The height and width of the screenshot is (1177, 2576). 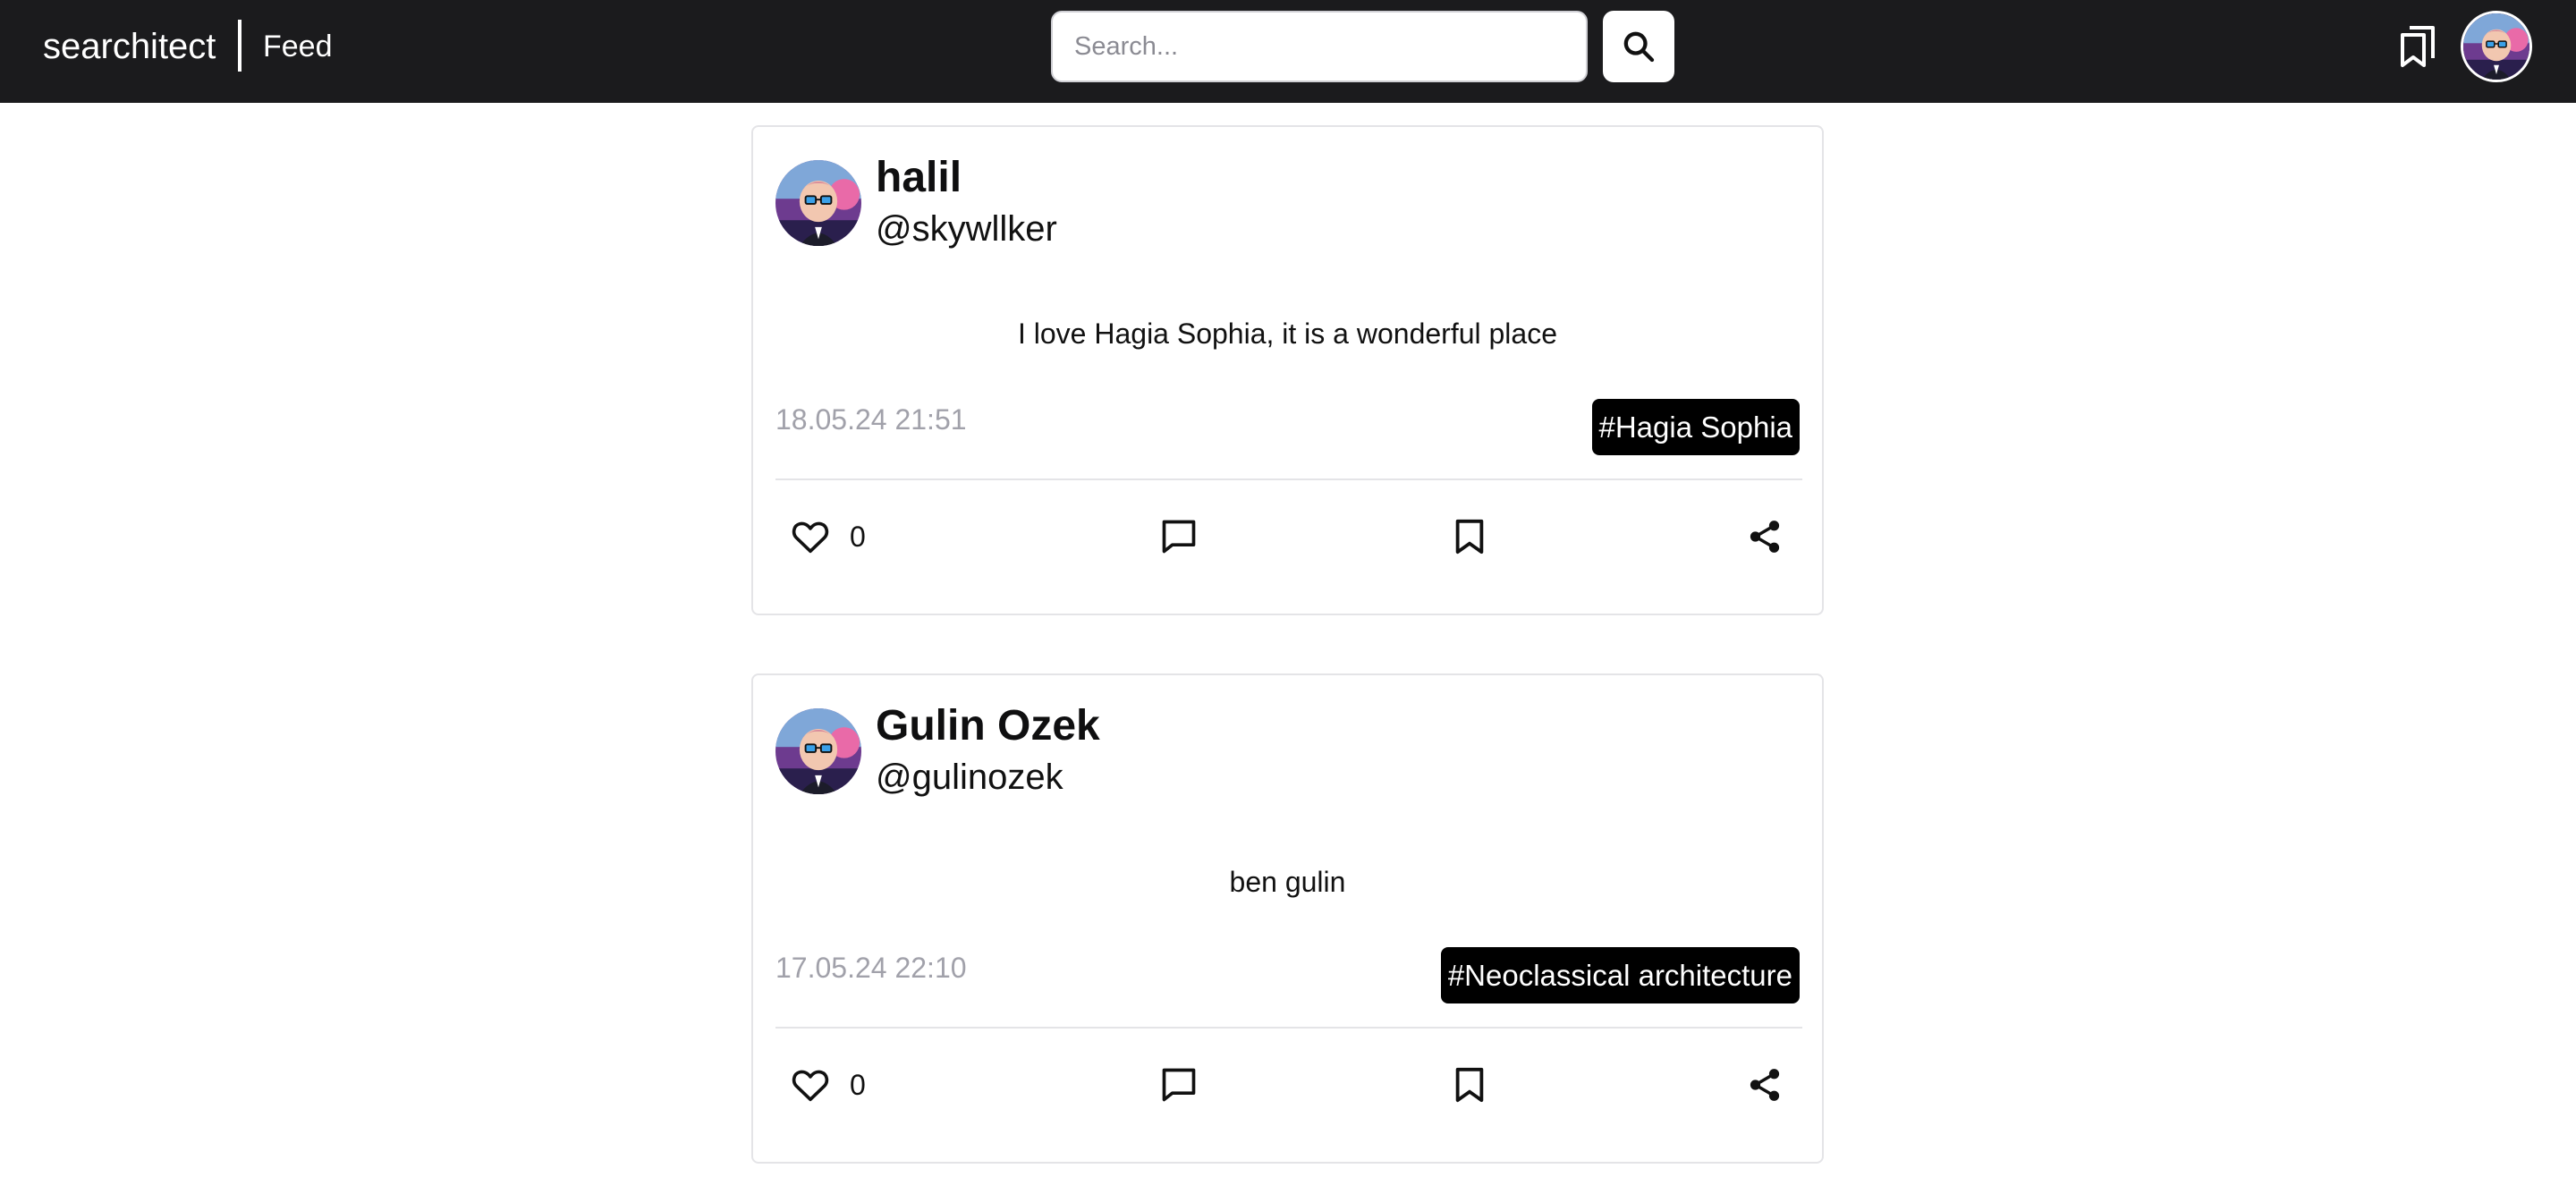 What do you see at coordinates (966, 229) in the screenshot?
I see `post-author-handle: @skywllker` at bounding box center [966, 229].